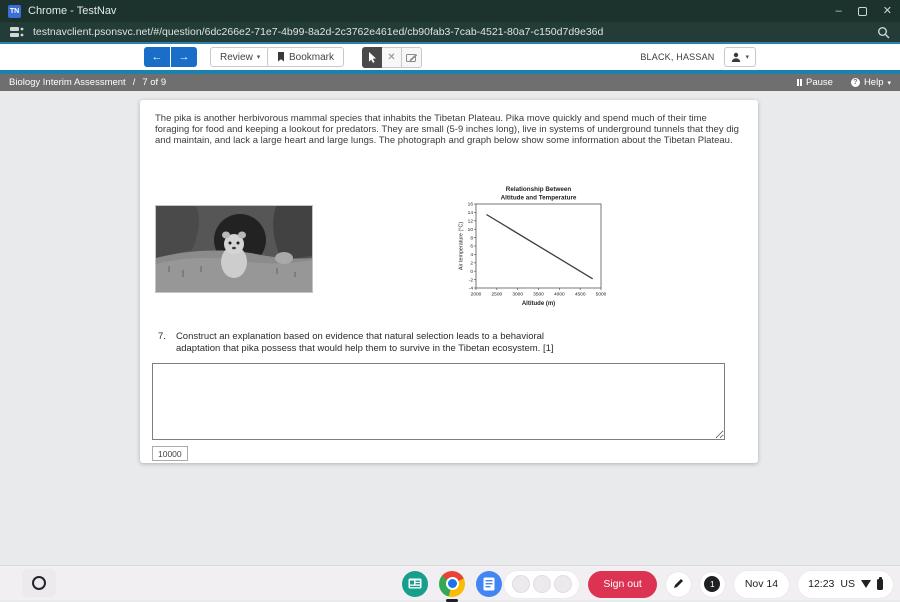  I want to click on assessment-title: Biology Interim Assessment, so click(67, 82).